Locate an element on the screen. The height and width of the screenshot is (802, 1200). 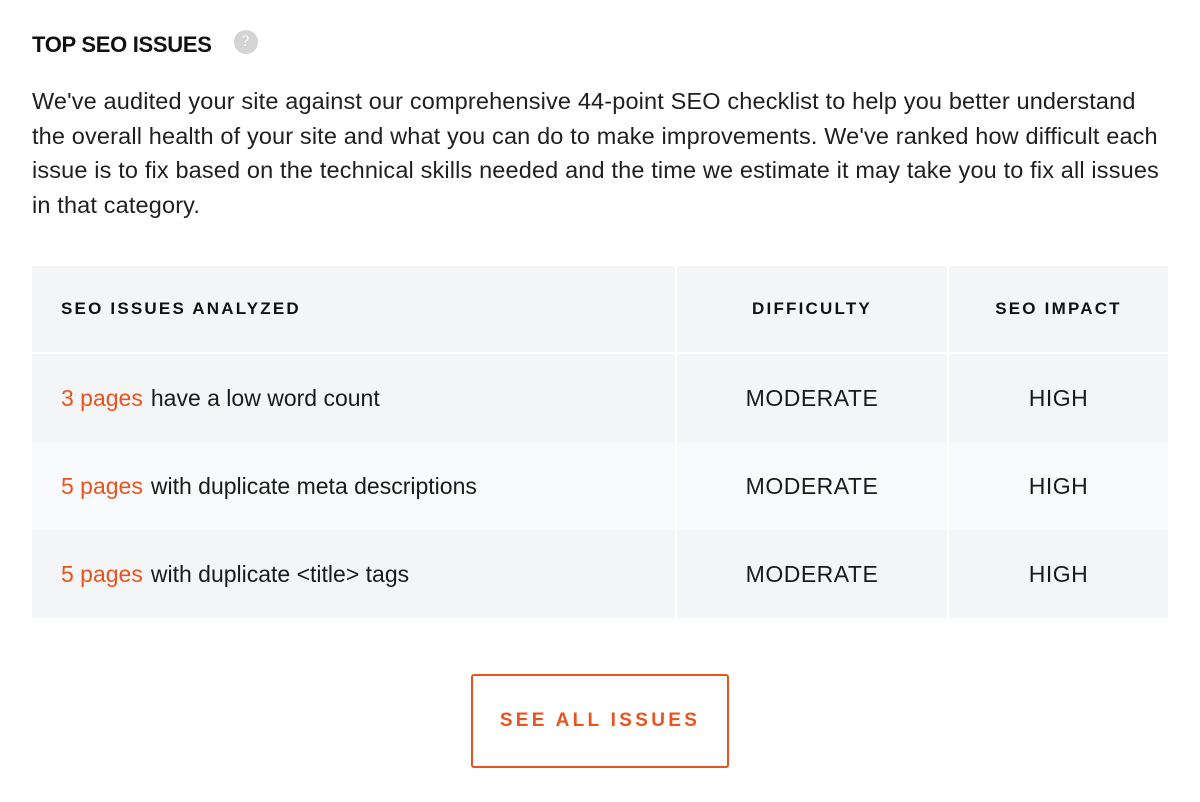
issue-cell: 5 pages with duplicate meta descriptions is located at coordinates (354, 486).